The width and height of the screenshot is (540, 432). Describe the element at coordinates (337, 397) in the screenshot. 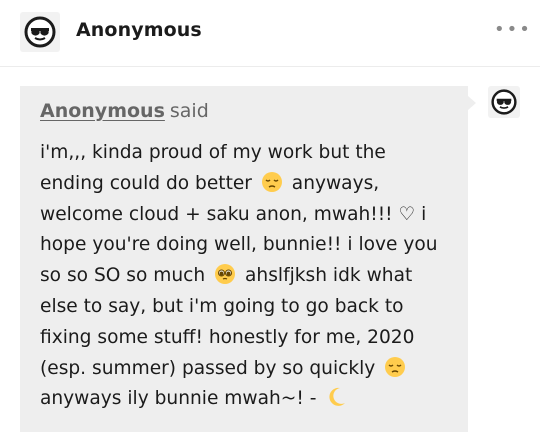

I see `crescent-moon-icon` at that location.